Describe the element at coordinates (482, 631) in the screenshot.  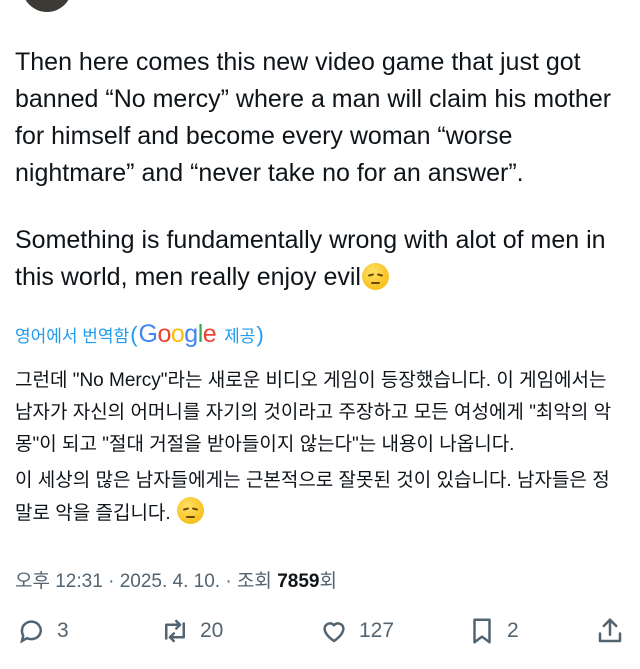
I see `bookmark-icon` at that location.